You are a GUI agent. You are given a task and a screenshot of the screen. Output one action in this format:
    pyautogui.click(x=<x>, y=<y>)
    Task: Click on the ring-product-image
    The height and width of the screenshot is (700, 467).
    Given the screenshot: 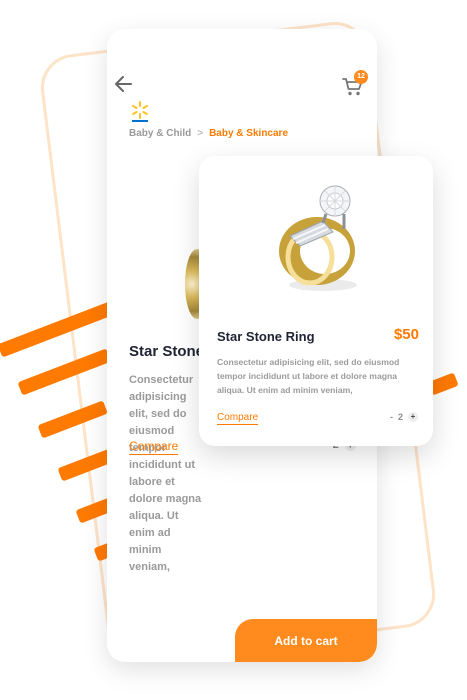 What is the action you would take?
    pyautogui.click(x=321, y=237)
    